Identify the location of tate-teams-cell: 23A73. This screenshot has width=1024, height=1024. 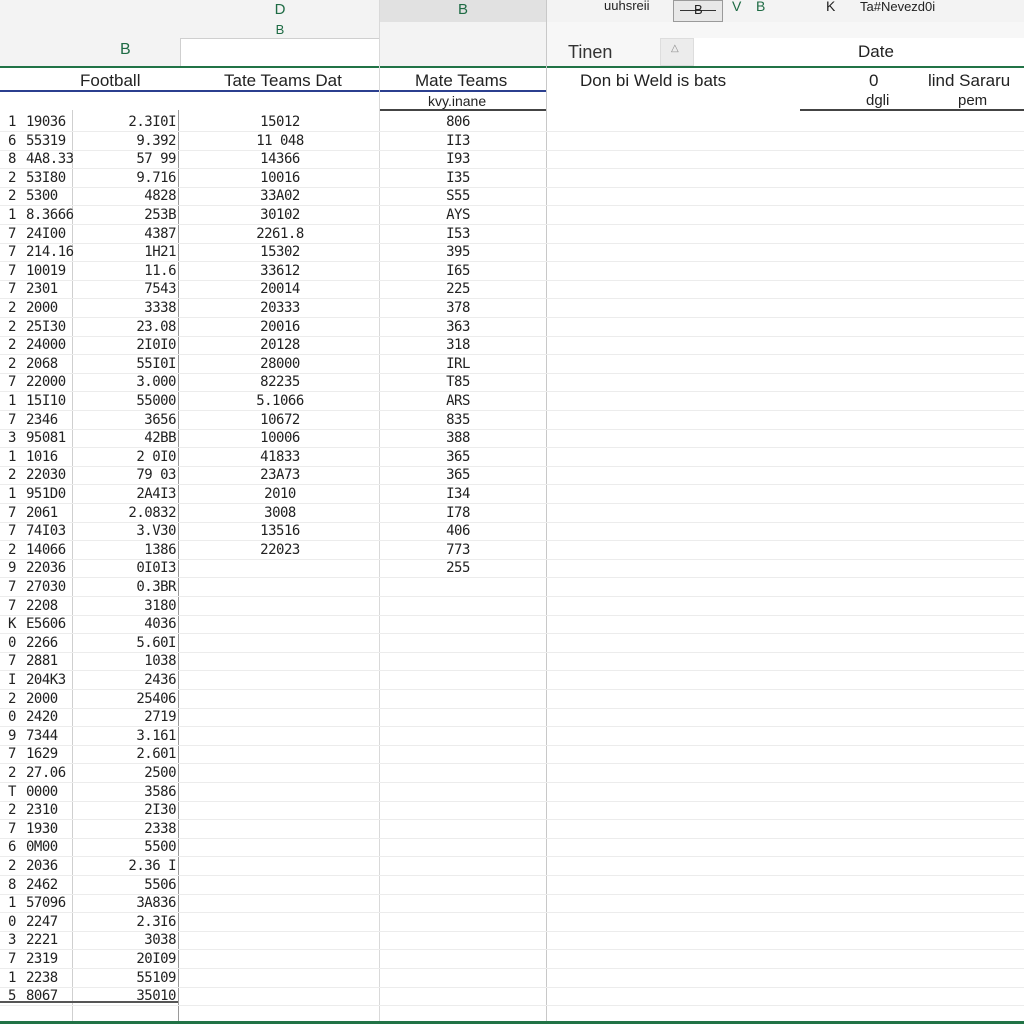
(280, 475).